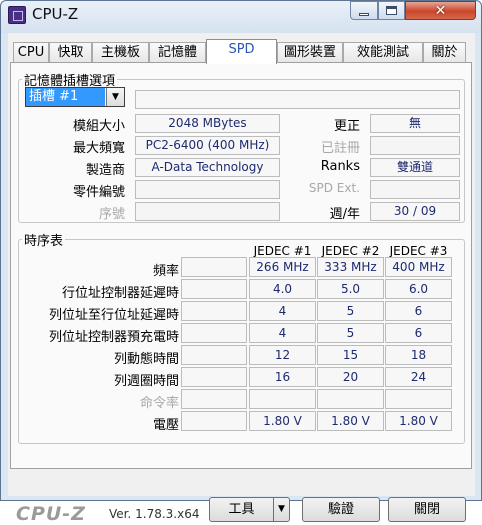 The width and height of the screenshot is (482, 525). Describe the element at coordinates (415, 123) in the screenshot. I see `correction-value: 無` at that location.